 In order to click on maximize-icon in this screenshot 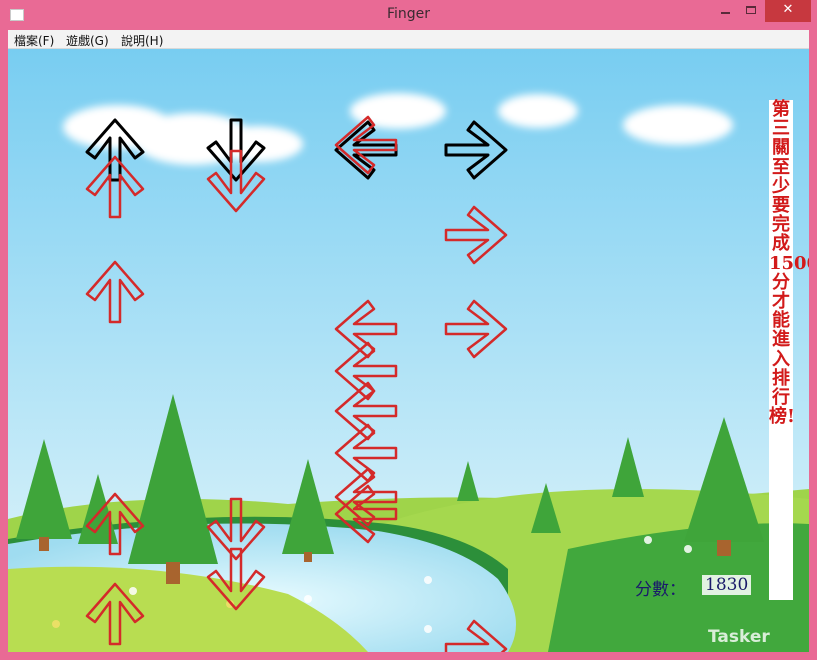, I will do `click(751, 10)`.